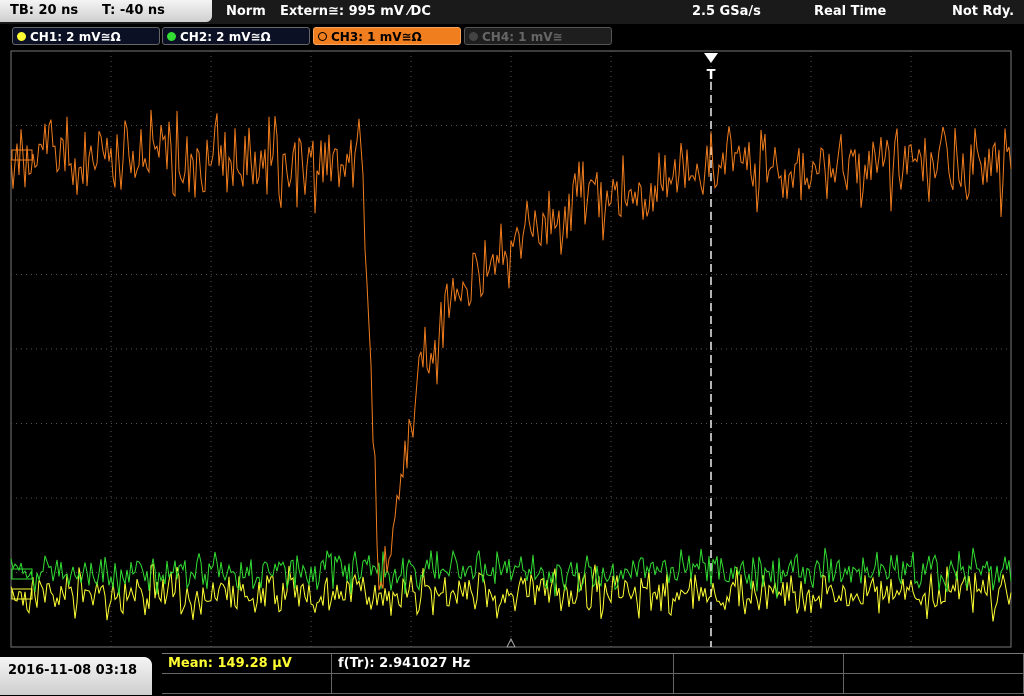 The height and width of the screenshot is (696, 1024). I want to click on measurement-panel: Mean: 149.28 µV f(Tr): 2.941027 Hz, so click(593, 674).